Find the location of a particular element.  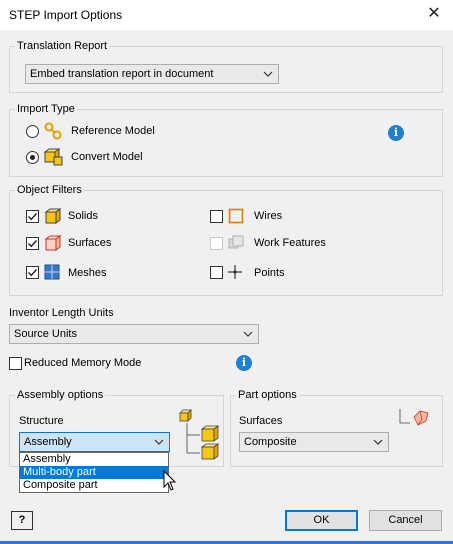

dropdown-option-composite-part: Composite part is located at coordinates (94, 485).